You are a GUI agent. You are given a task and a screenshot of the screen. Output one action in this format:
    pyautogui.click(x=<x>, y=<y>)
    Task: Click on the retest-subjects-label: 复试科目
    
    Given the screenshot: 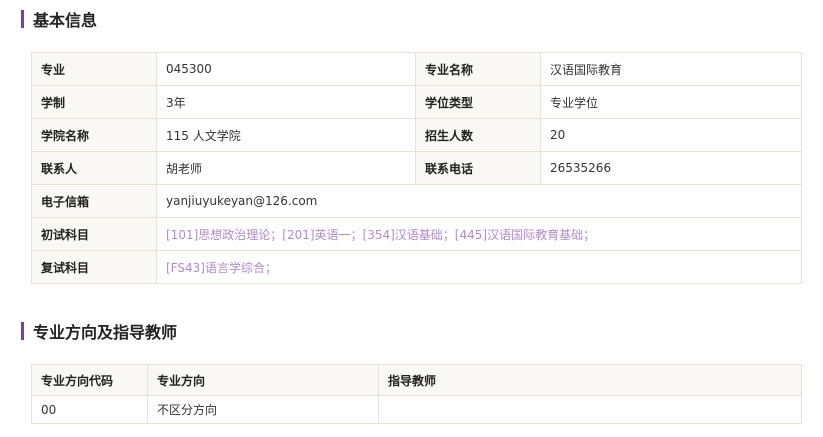 What is the action you would take?
    pyautogui.click(x=94, y=267)
    